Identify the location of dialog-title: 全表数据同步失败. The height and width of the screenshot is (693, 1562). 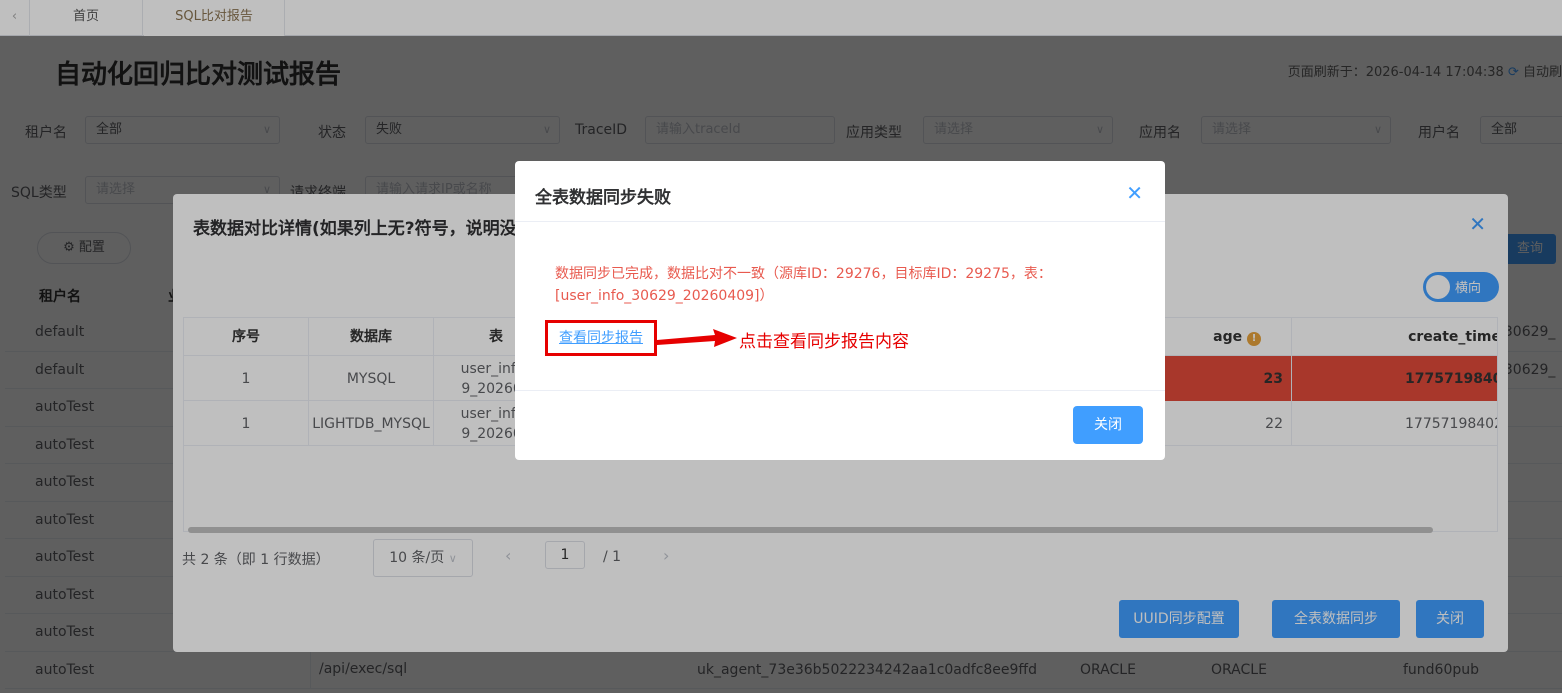
(603, 198).